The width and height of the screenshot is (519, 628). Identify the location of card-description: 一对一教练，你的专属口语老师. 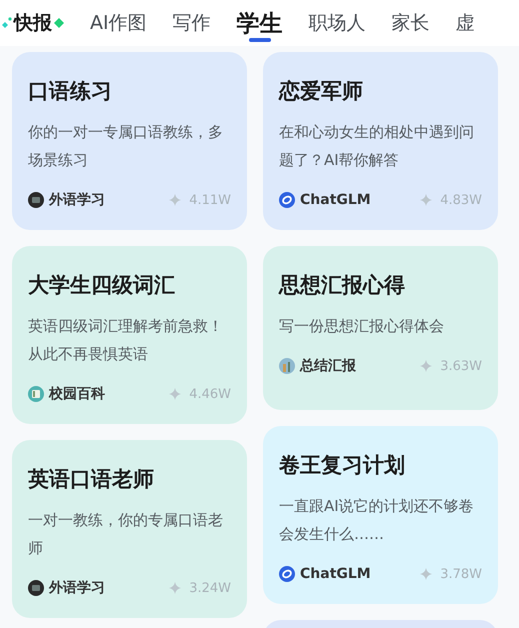
(126, 534).